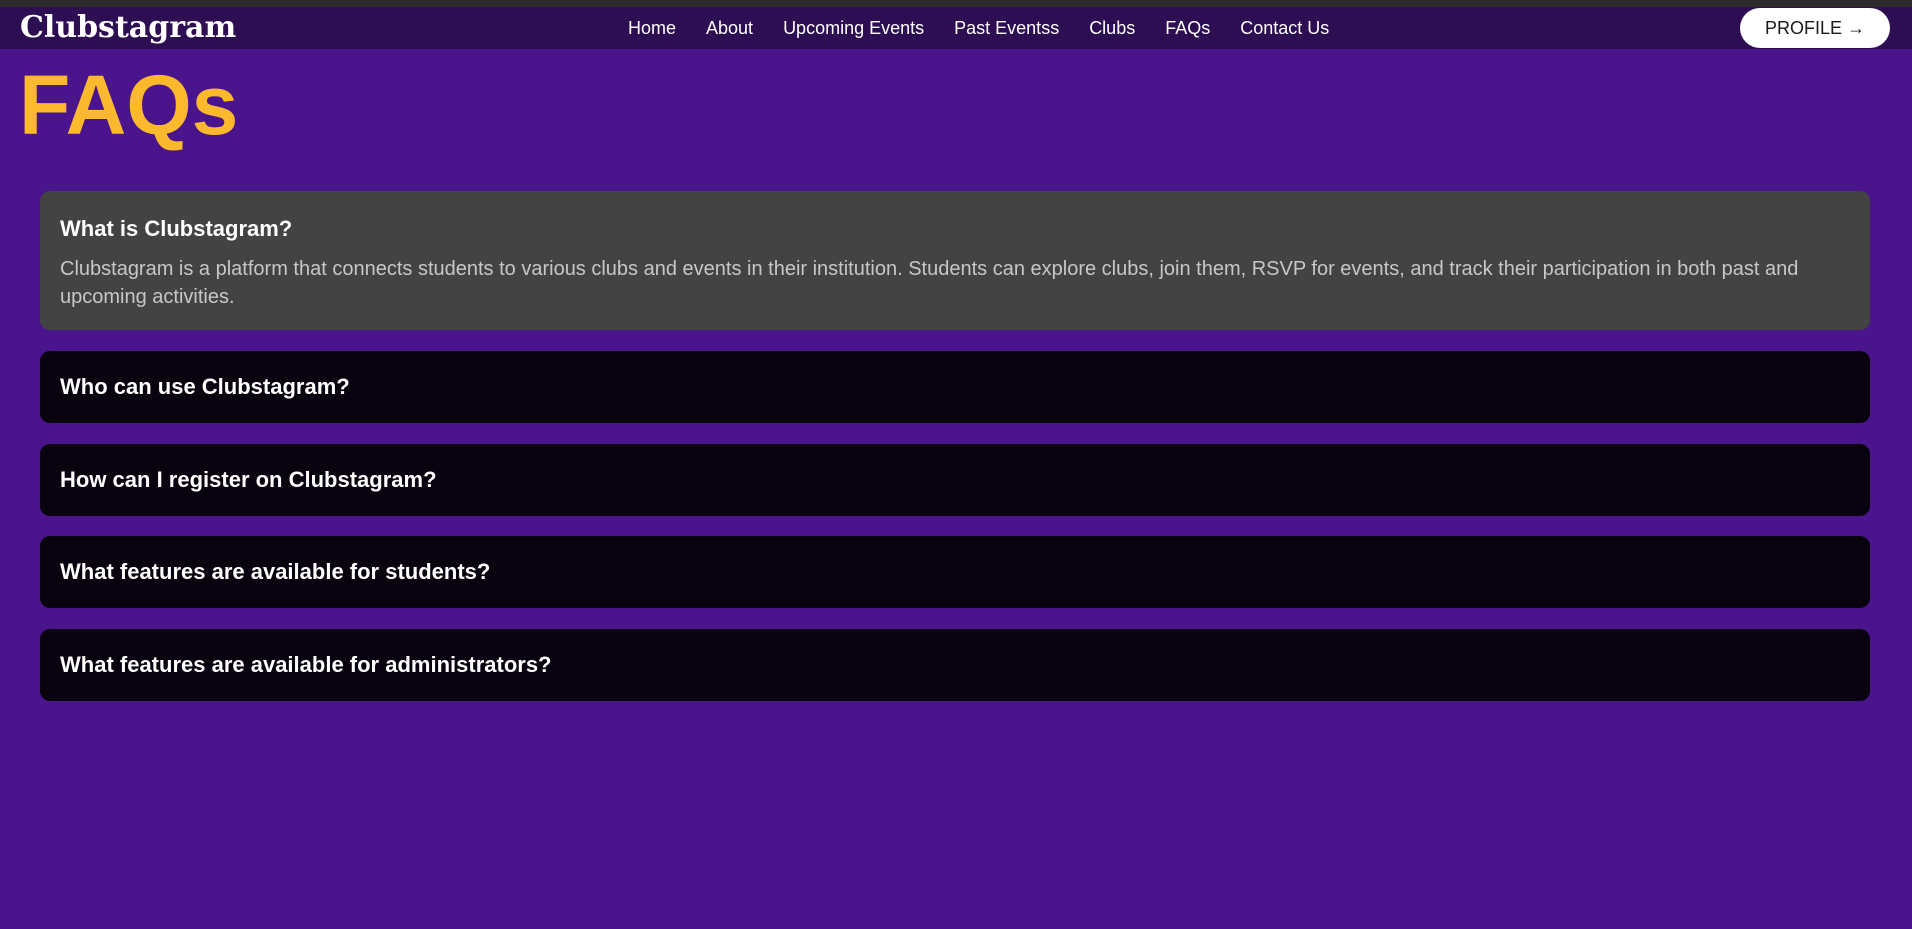 The width and height of the screenshot is (1912, 929). I want to click on faq-question: What is Clubstagram?, so click(955, 216).